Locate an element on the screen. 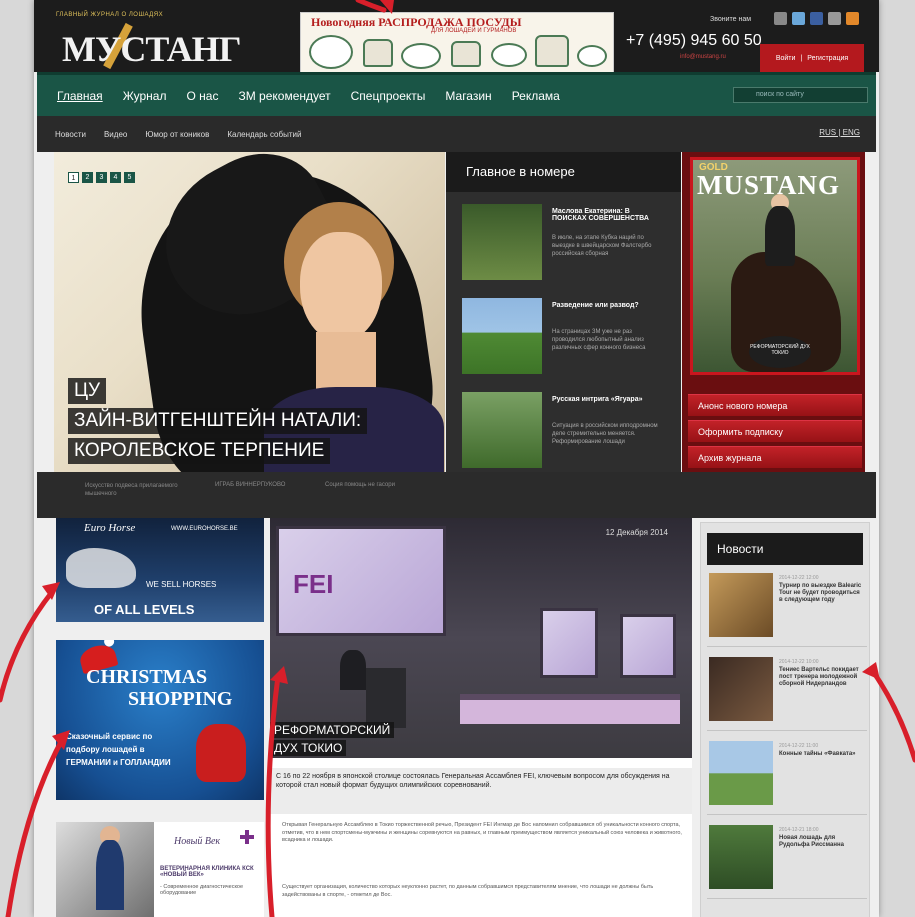 Image resolution: width=915 pixels, height=917 pixels. auth-box: Войти | Регистрация is located at coordinates (812, 58).